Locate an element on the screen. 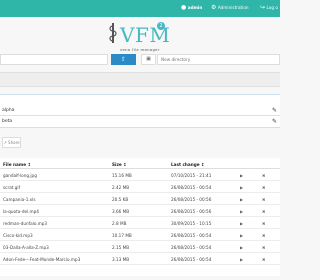  file-size: 2.15 MB is located at coordinates (121, 247).